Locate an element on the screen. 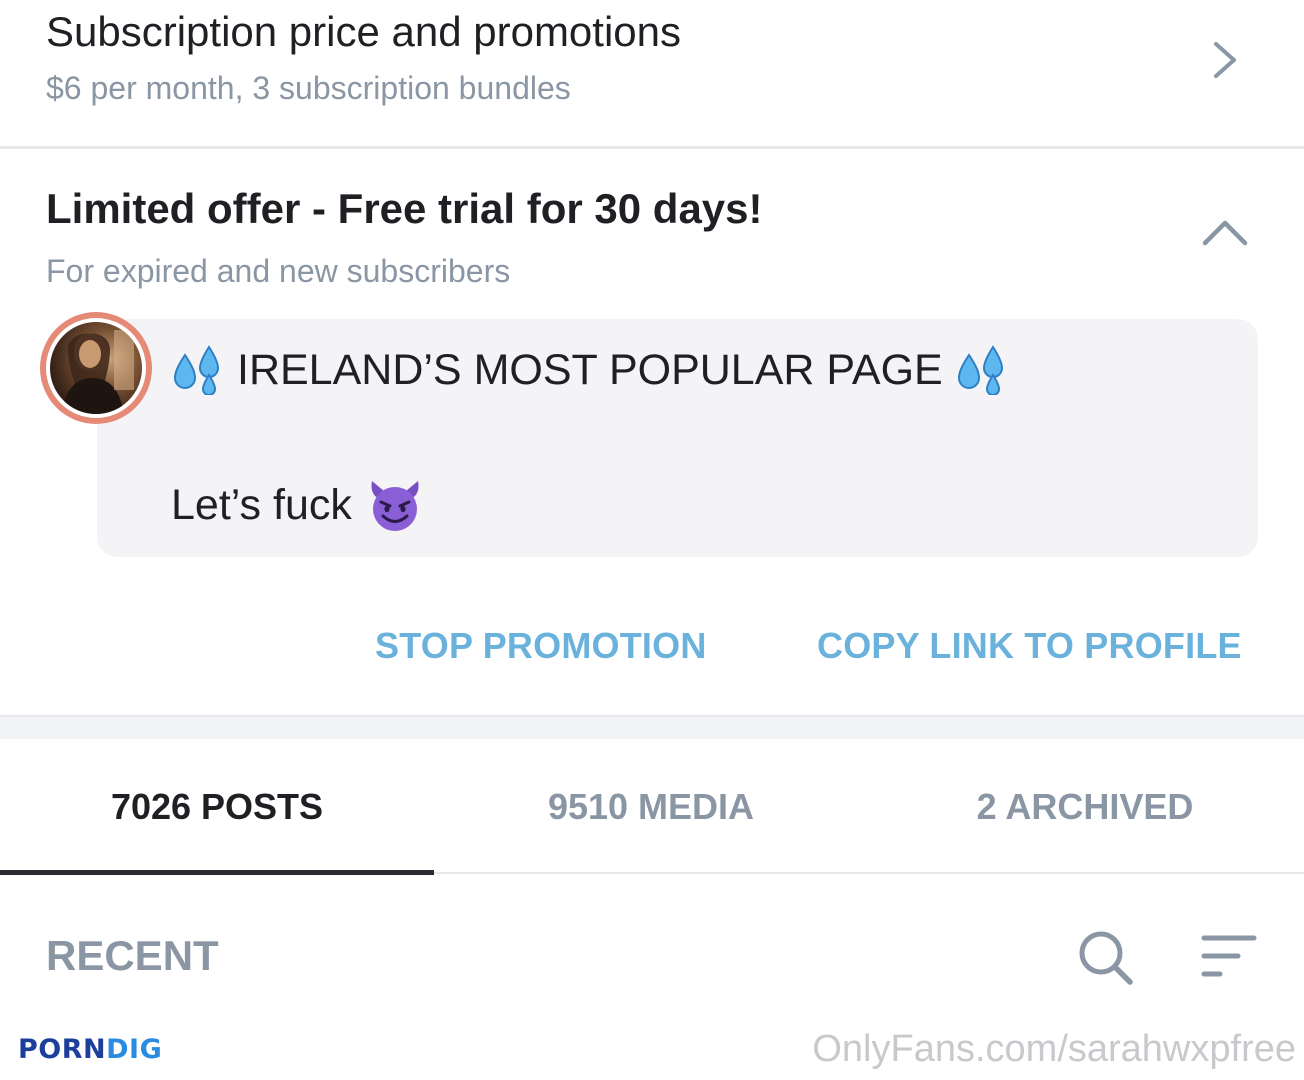  avatar-photo is located at coordinates (96, 368).